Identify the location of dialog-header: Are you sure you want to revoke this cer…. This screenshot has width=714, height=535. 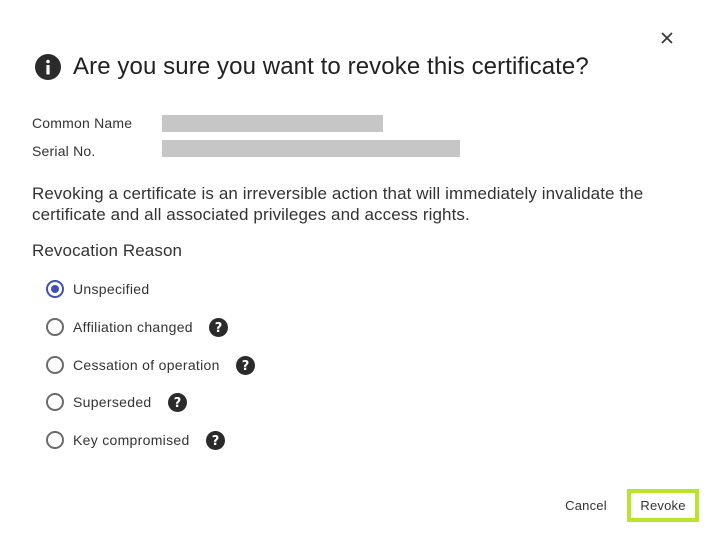
(311, 67).